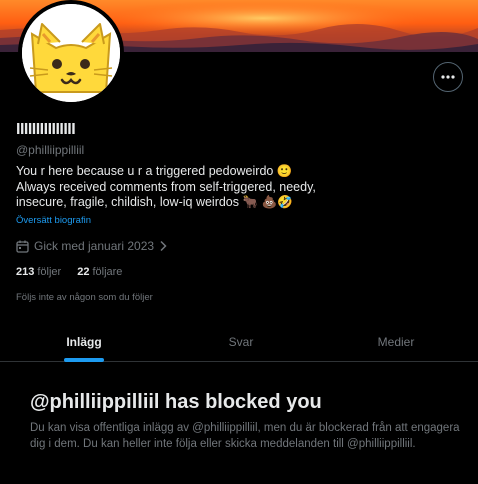 The width and height of the screenshot is (478, 484). I want to click on followed-by-text: Följs inte av någon som du följer, so click(84, 297).